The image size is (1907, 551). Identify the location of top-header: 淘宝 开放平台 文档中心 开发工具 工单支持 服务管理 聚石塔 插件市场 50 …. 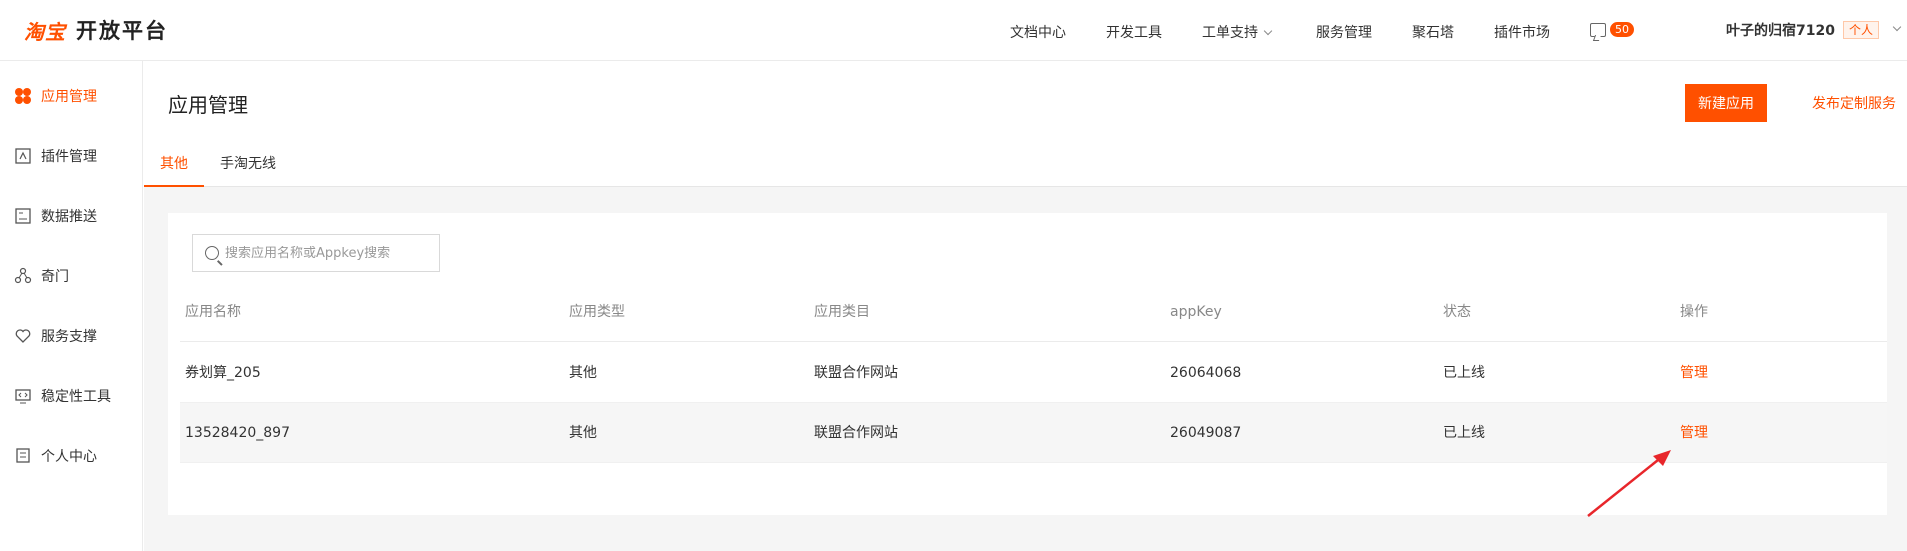
(953, 30).